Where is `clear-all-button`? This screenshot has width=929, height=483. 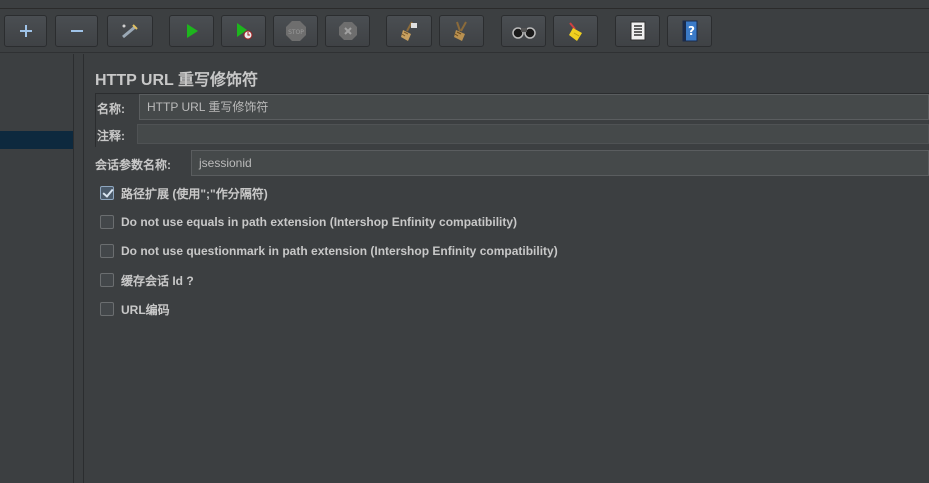 clear-all-button is located at coordinates (461, 31).